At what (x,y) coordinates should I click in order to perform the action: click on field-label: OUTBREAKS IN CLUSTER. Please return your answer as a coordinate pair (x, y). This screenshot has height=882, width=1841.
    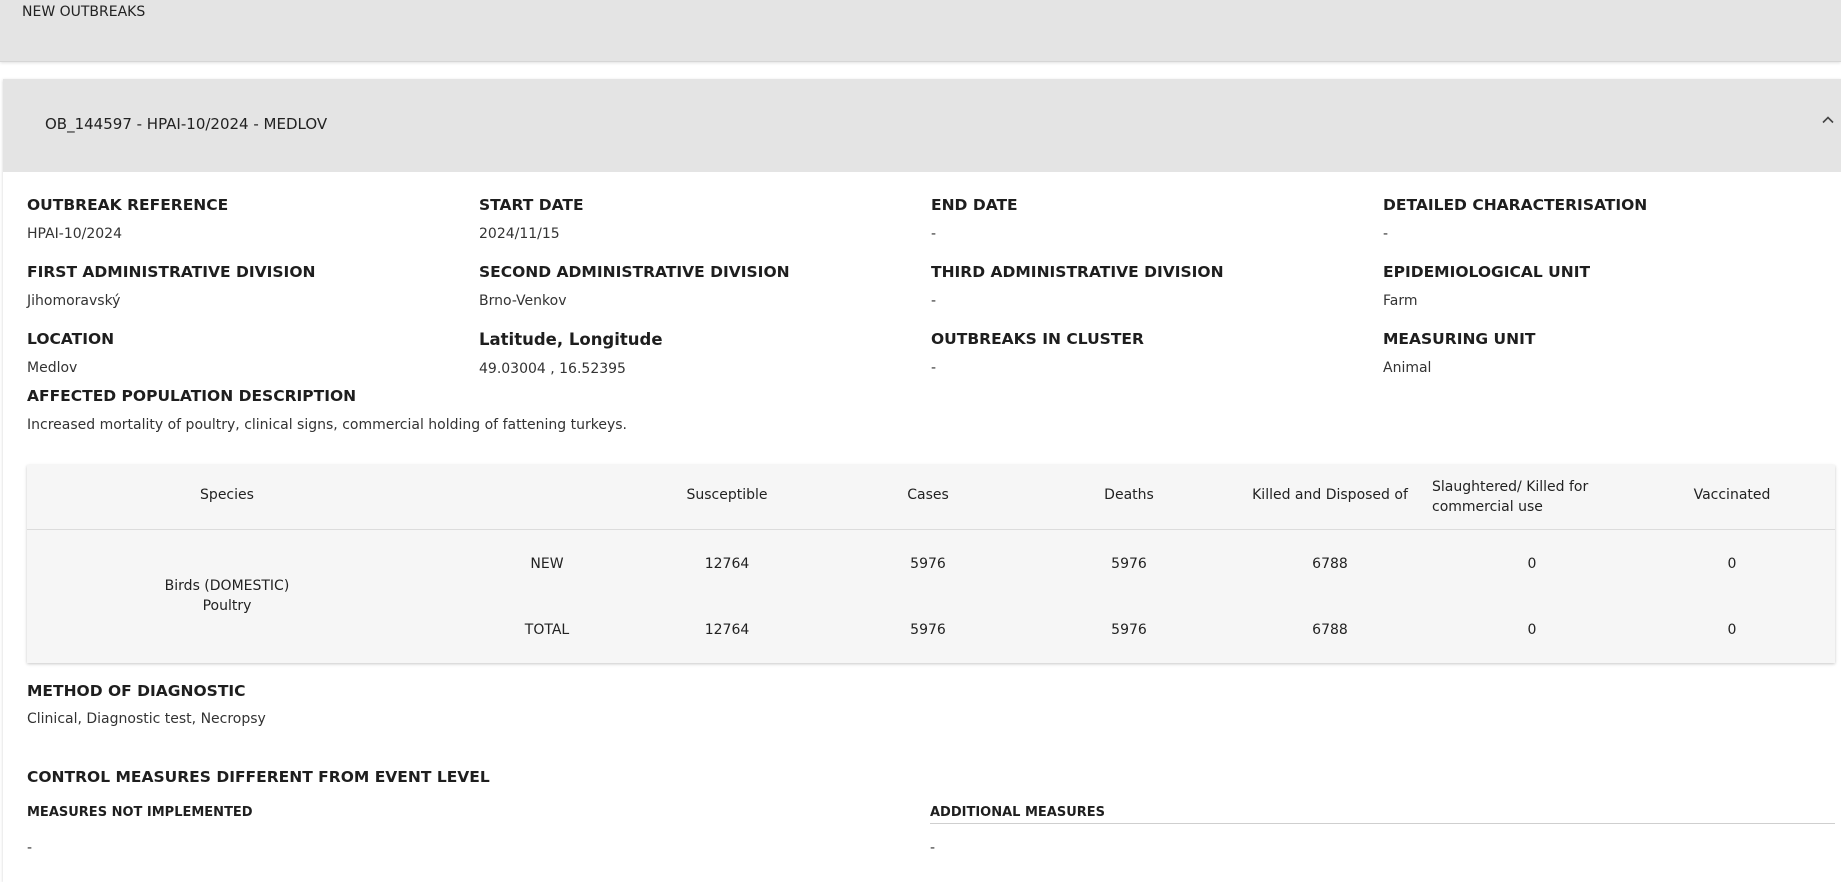
    Looking at the image, I should click on (1037, 339).